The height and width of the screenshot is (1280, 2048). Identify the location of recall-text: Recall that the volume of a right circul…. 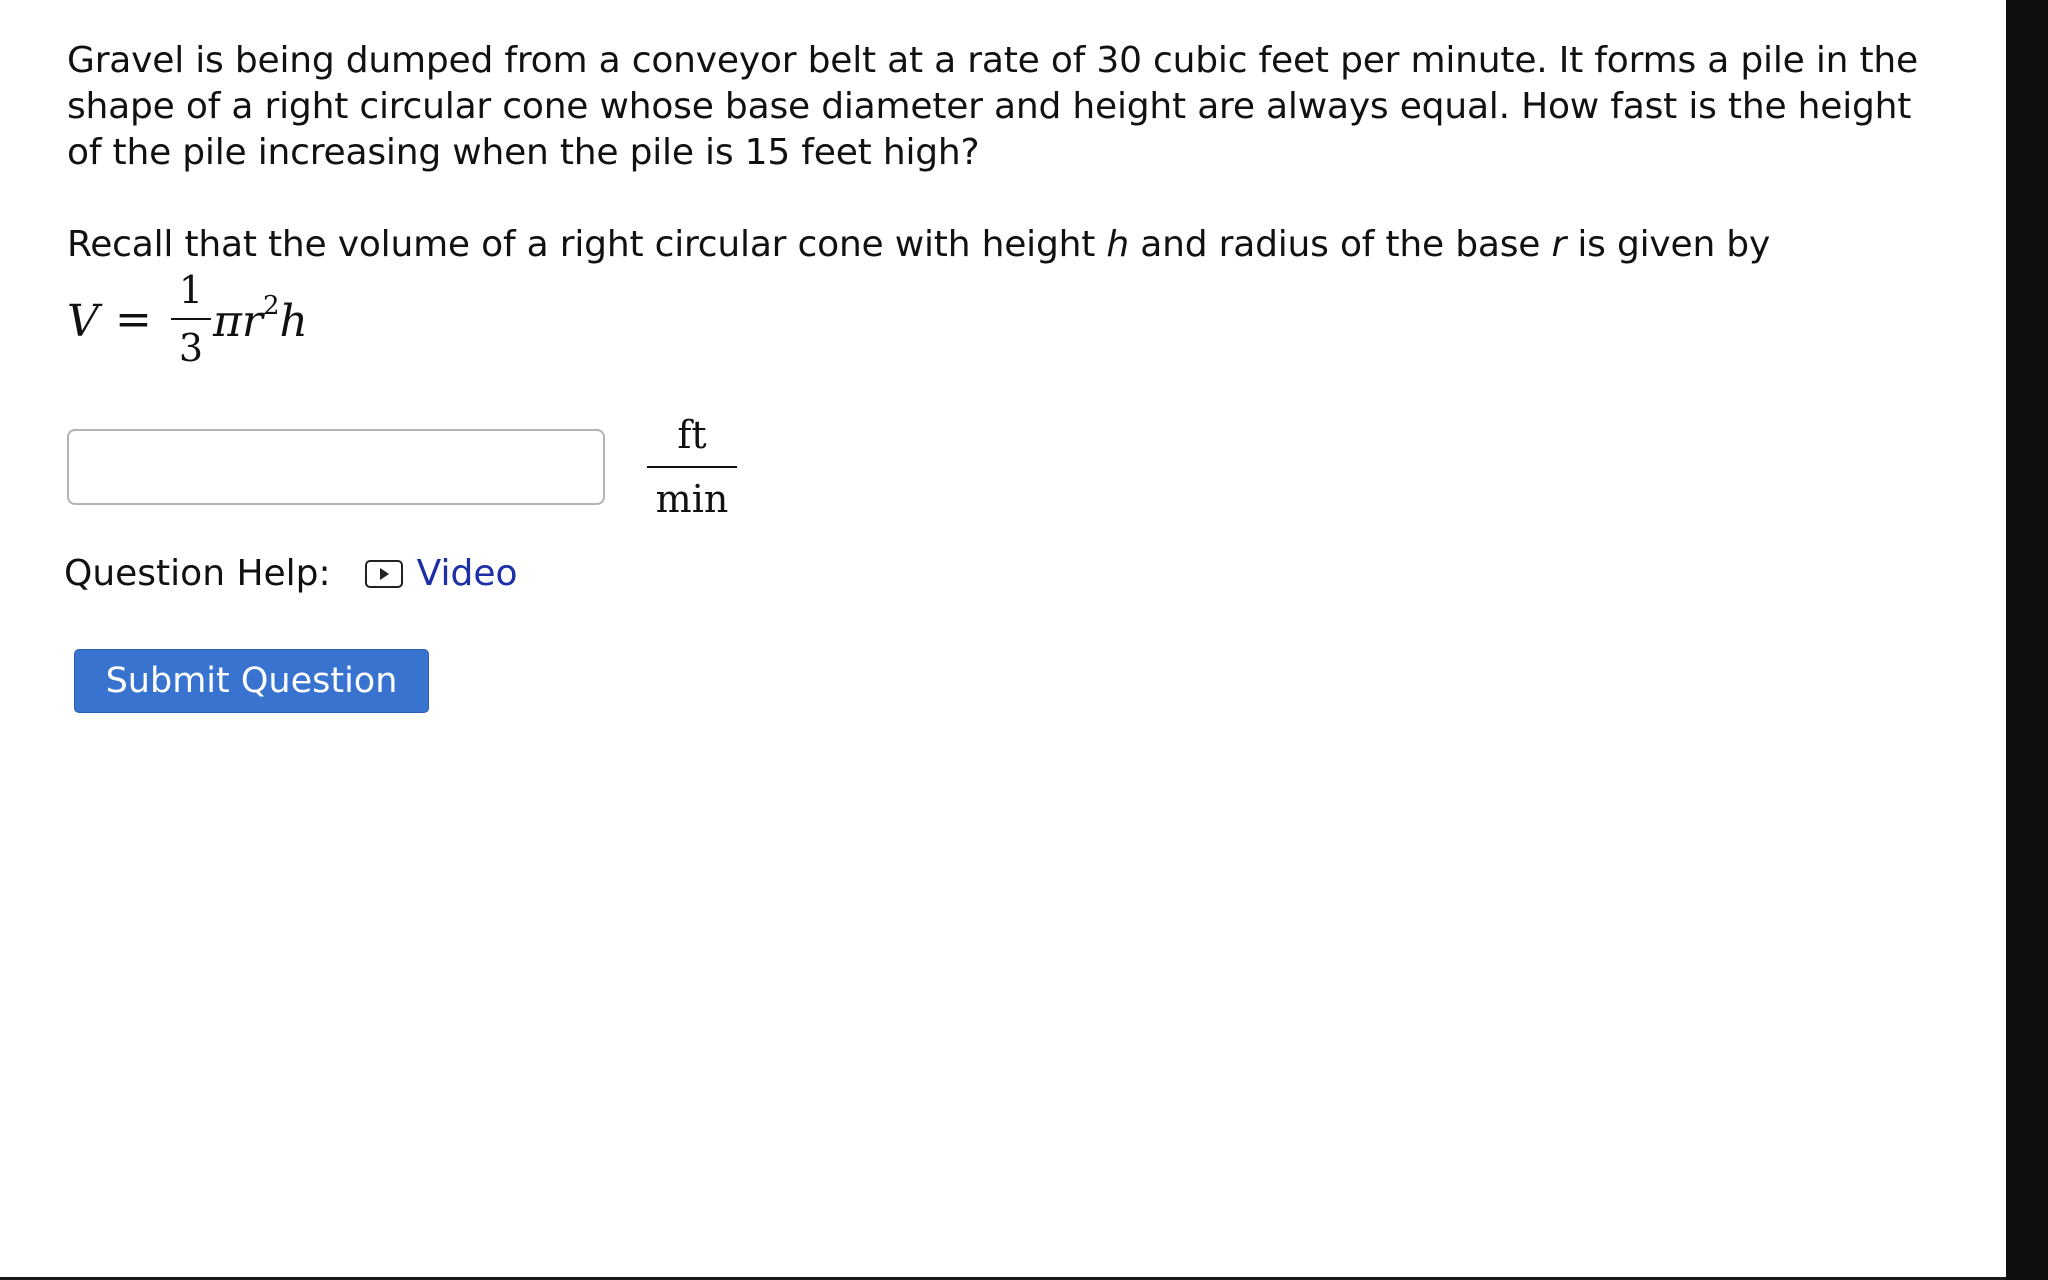
(1007, 245).